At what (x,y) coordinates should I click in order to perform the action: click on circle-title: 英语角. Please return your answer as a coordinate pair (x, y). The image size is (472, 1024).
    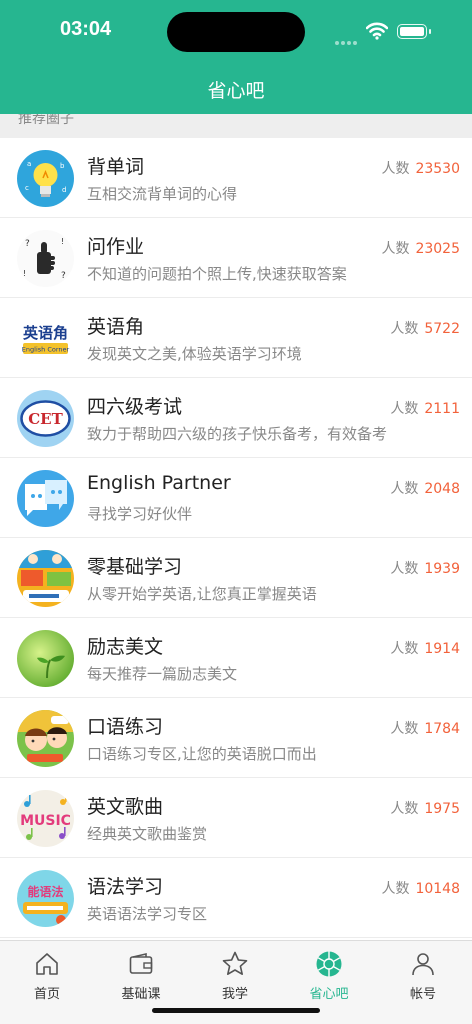
    Looking at the image, I should click on (116, 327).